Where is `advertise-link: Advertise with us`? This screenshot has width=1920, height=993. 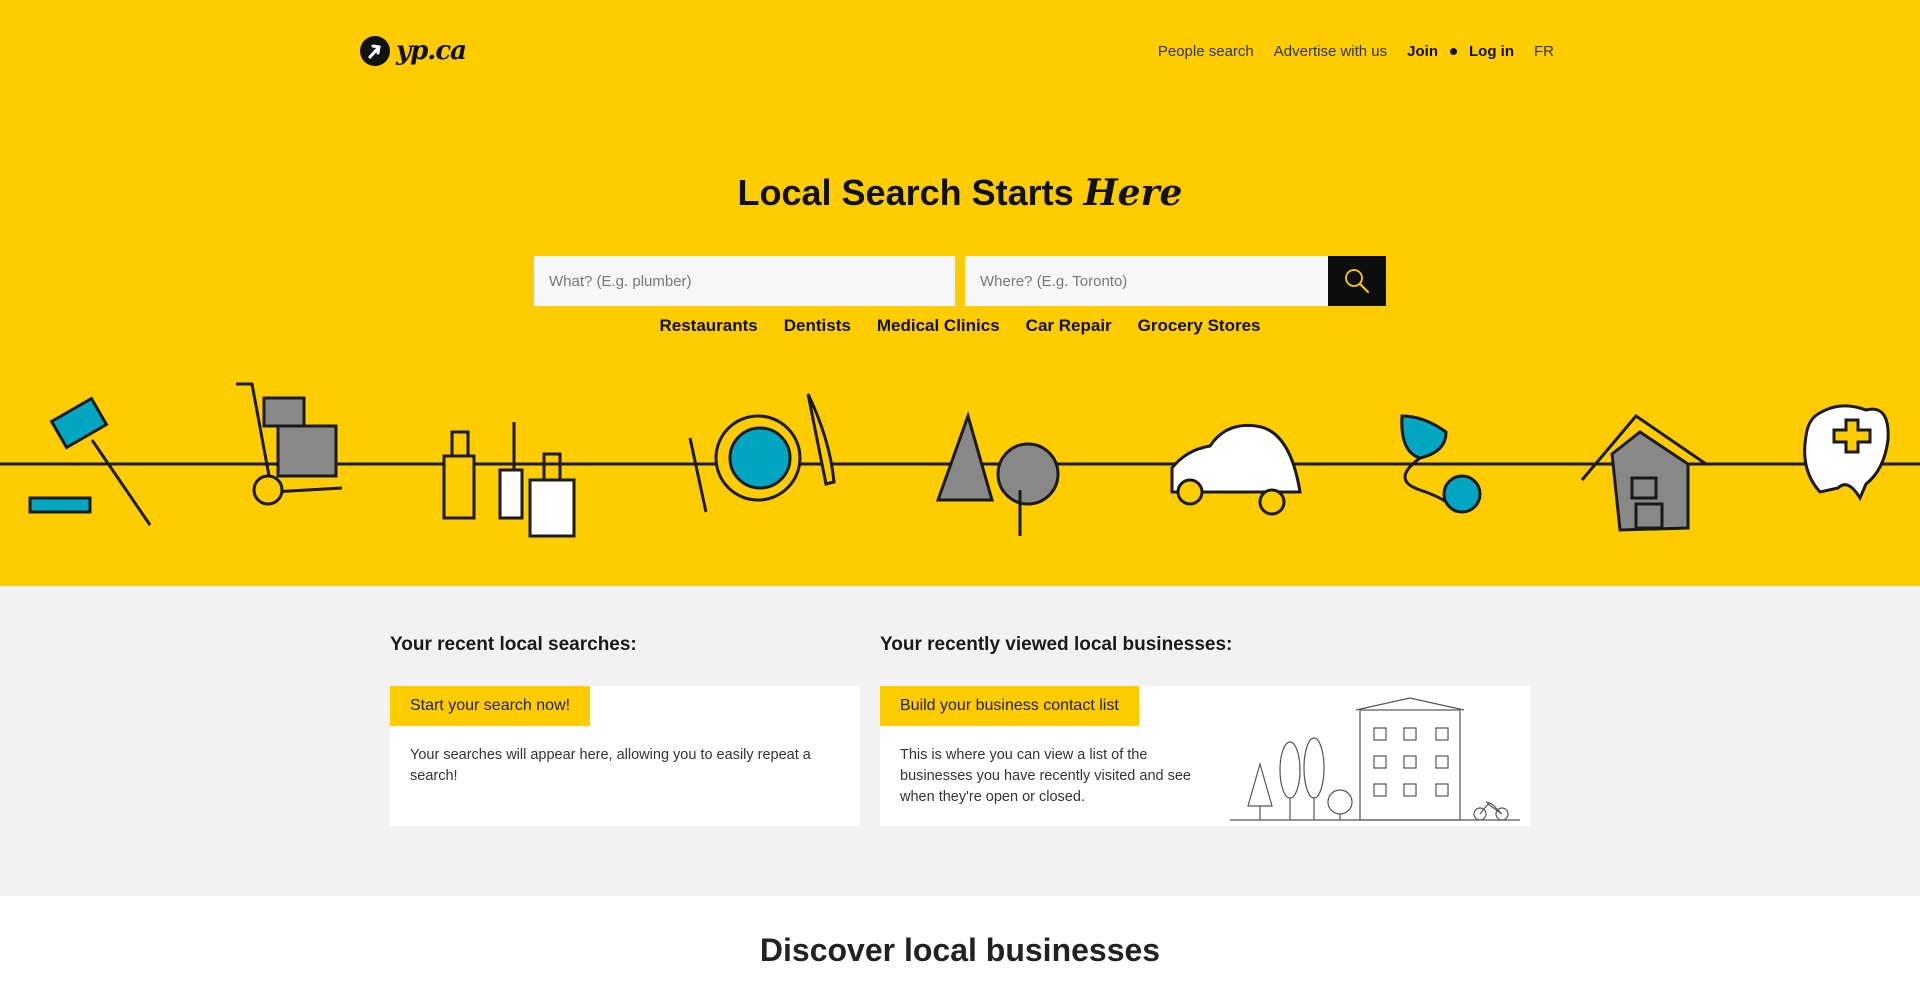 advertise-link: Advertise with us is located at coordinates (1330, 51).